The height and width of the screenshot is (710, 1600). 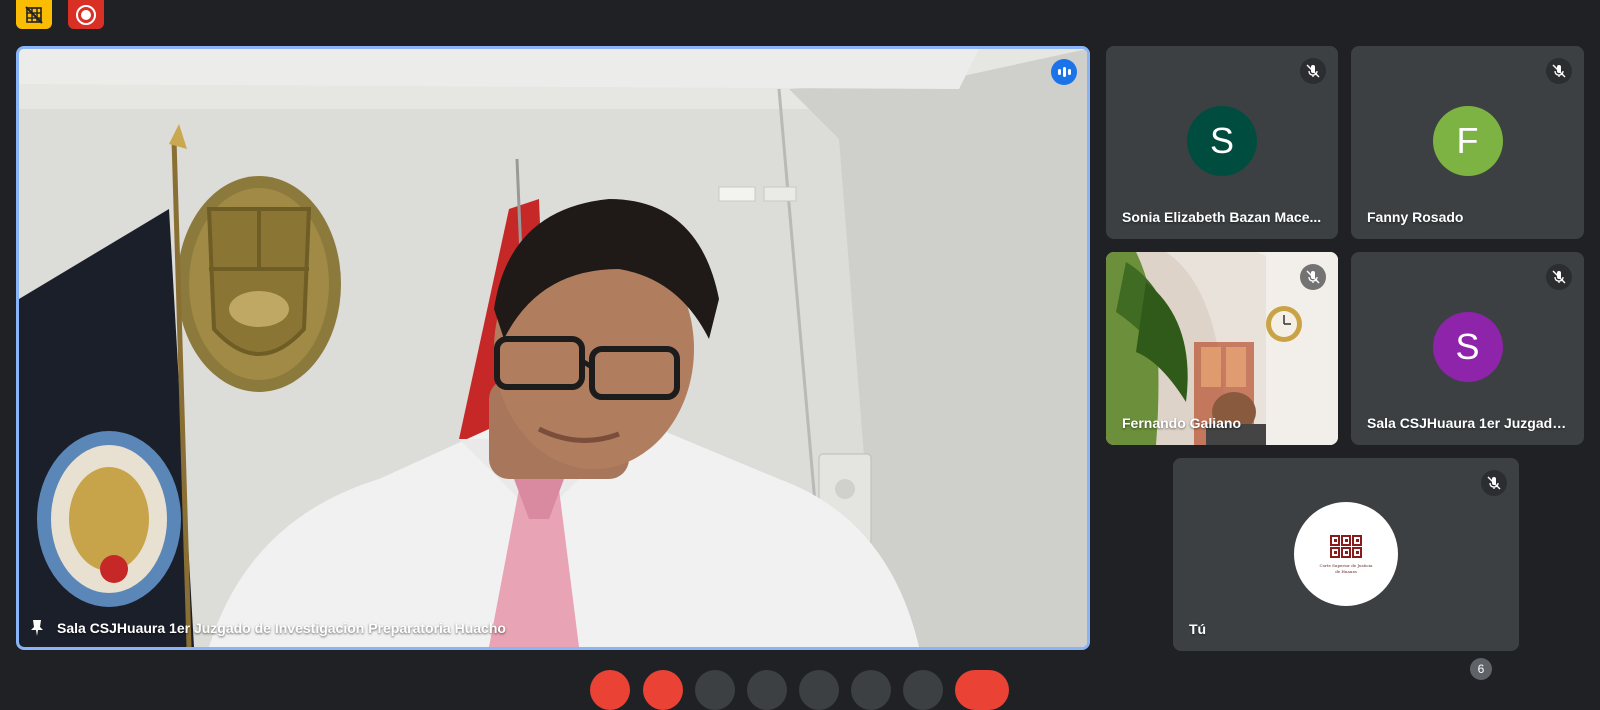 I want to click on present-button, so click(x=819, y=690).